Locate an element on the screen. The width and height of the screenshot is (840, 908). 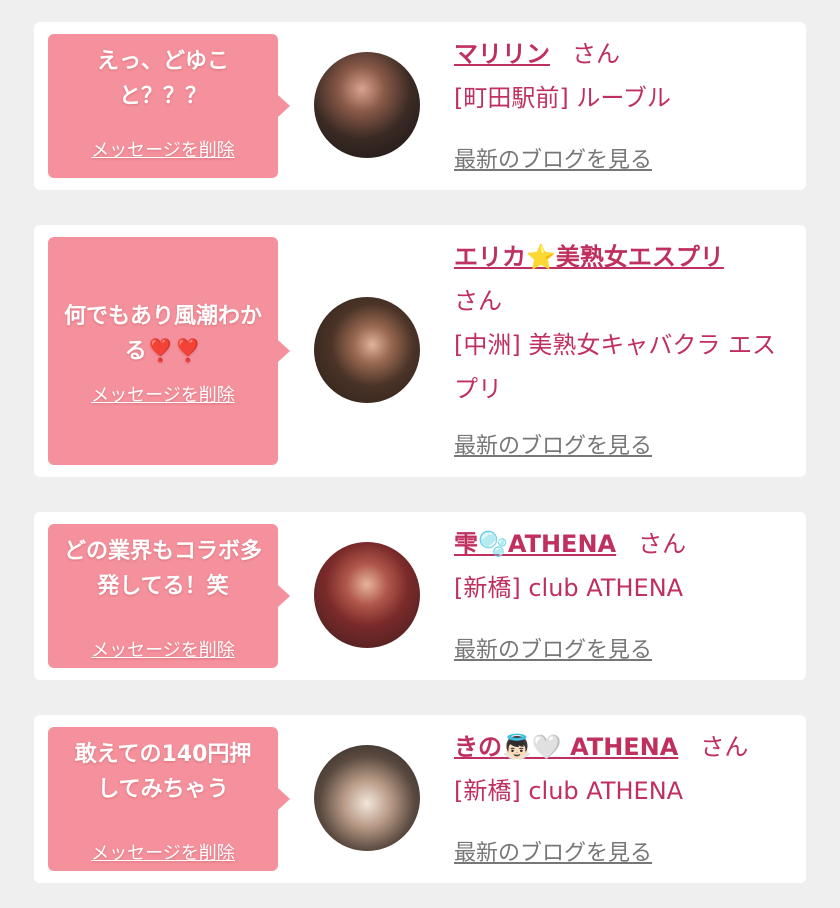
message-bubble: 何でもあり風潮わかる❣️❣️ メッセージを削除 is located at coordinates (169, 351).